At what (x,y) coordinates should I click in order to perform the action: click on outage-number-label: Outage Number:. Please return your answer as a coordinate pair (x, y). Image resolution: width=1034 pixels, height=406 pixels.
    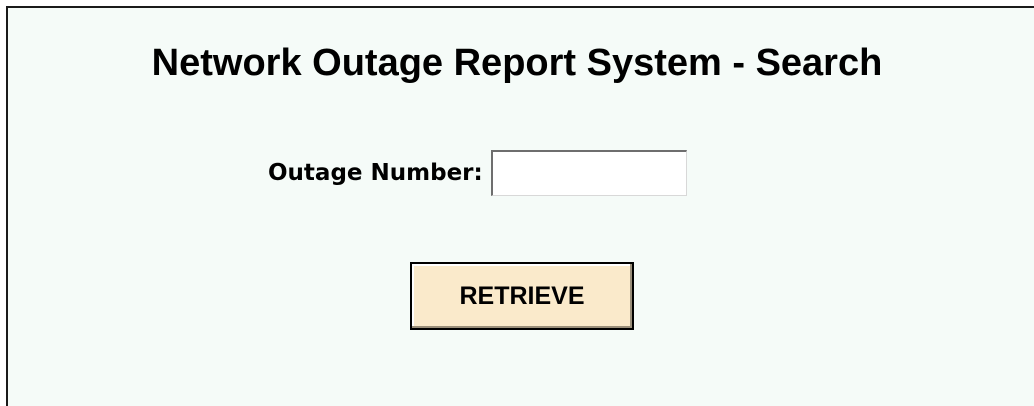
    Looking at the image, I should click on (375, 173).